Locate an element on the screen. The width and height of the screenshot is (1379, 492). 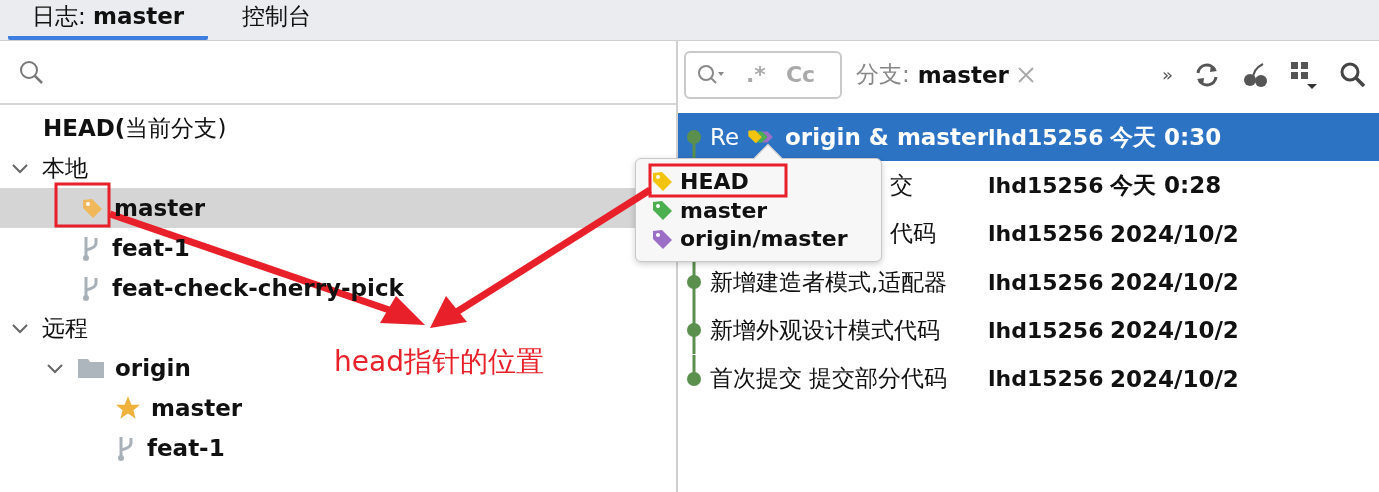
commit-date: 今天 0:28 is located at coordinates (1166, 185).